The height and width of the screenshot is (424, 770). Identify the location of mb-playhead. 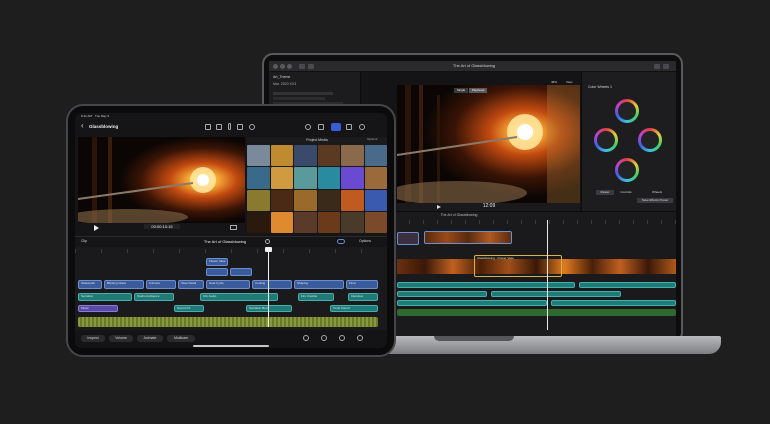
(547, 275).